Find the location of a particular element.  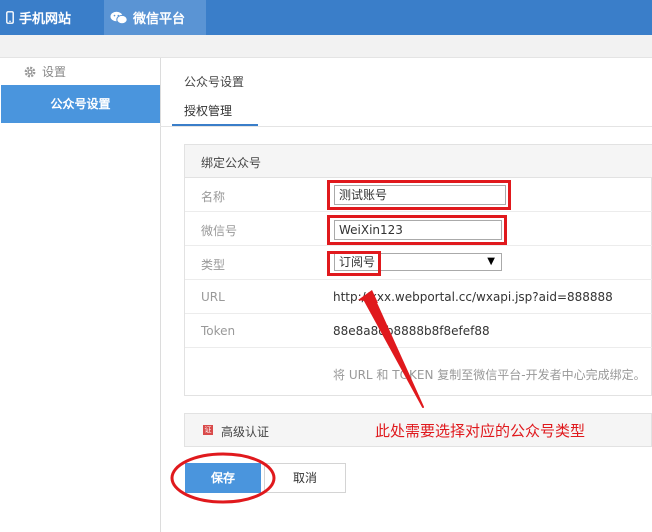

sidebar-header: 设置 is located at coordinates (45, 71).